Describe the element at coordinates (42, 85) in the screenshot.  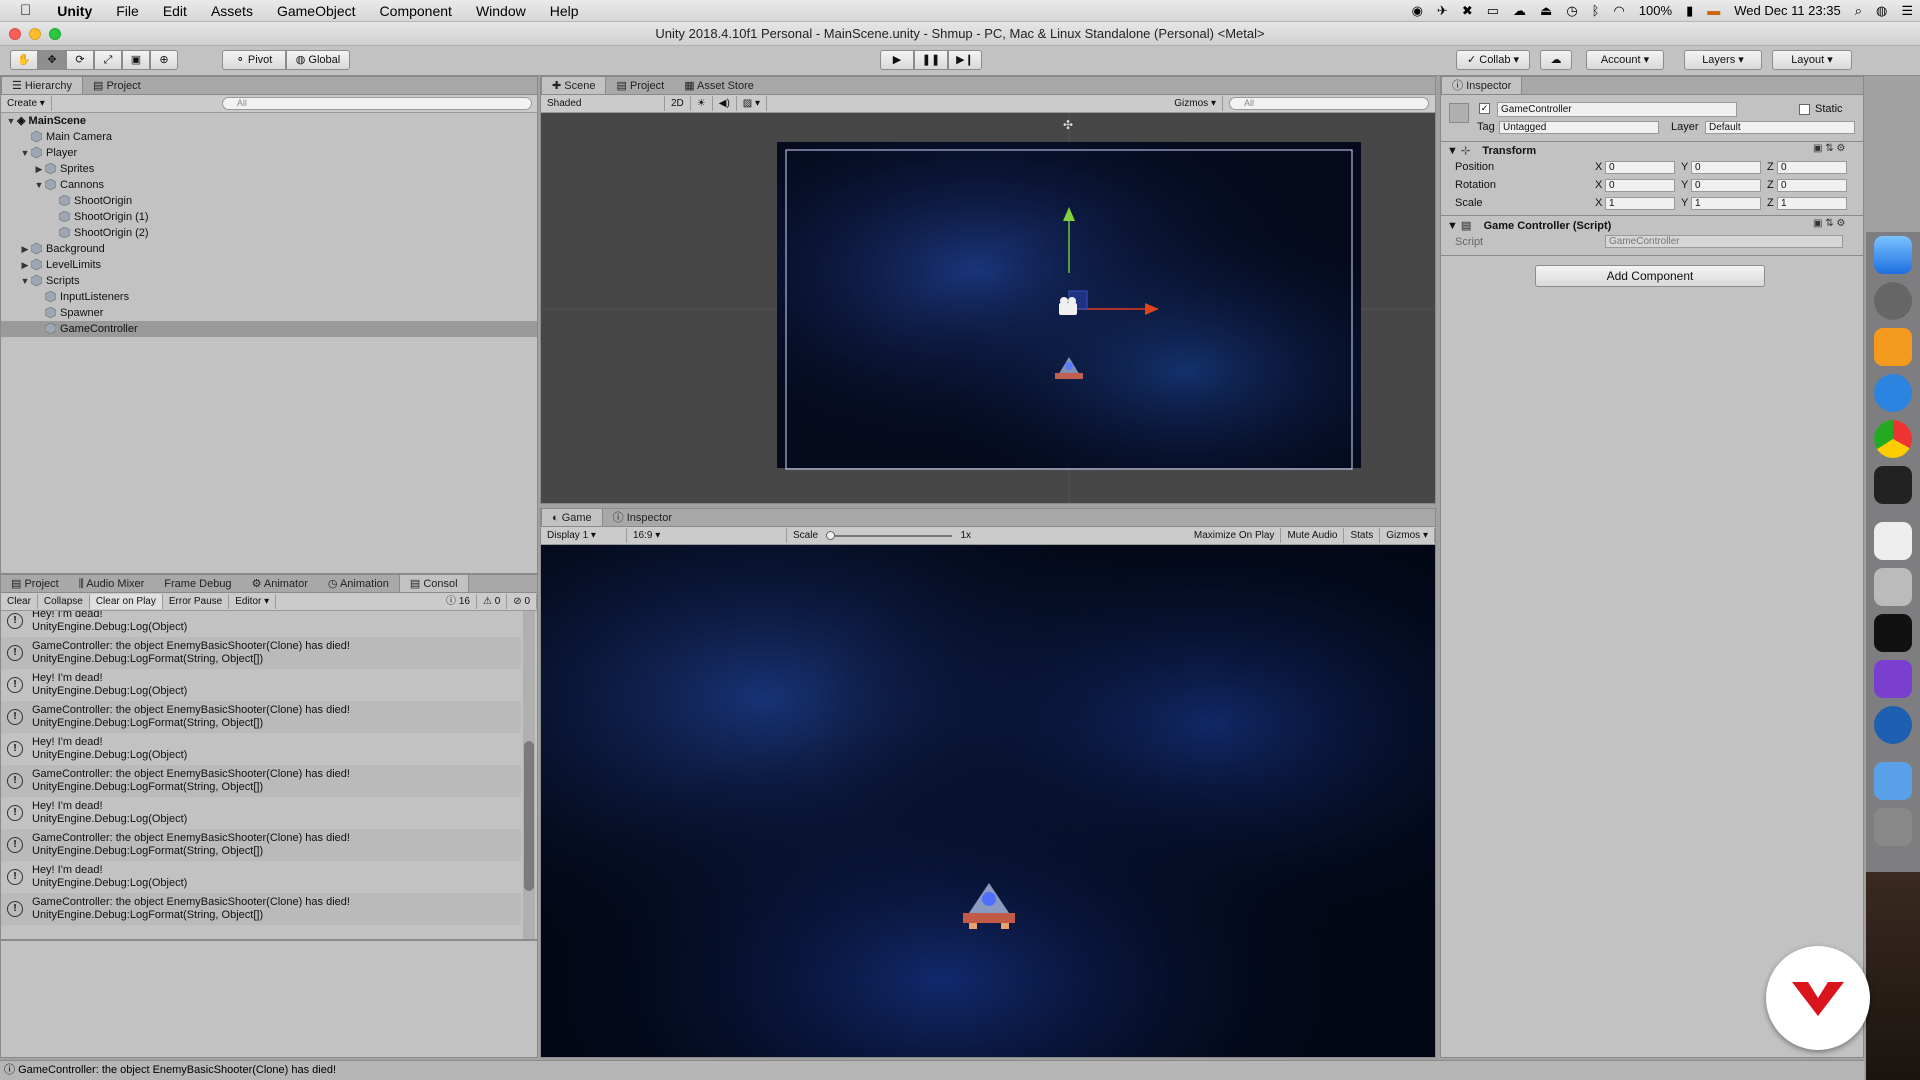
I see `tab-hierarchy: ☰ Hierarchy` at that location.